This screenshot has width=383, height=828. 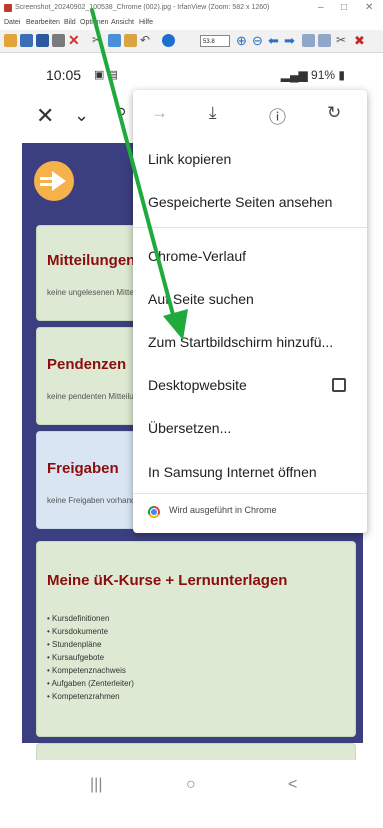 I want to click on green-arrow-annotation, so click(x=139, y=174).